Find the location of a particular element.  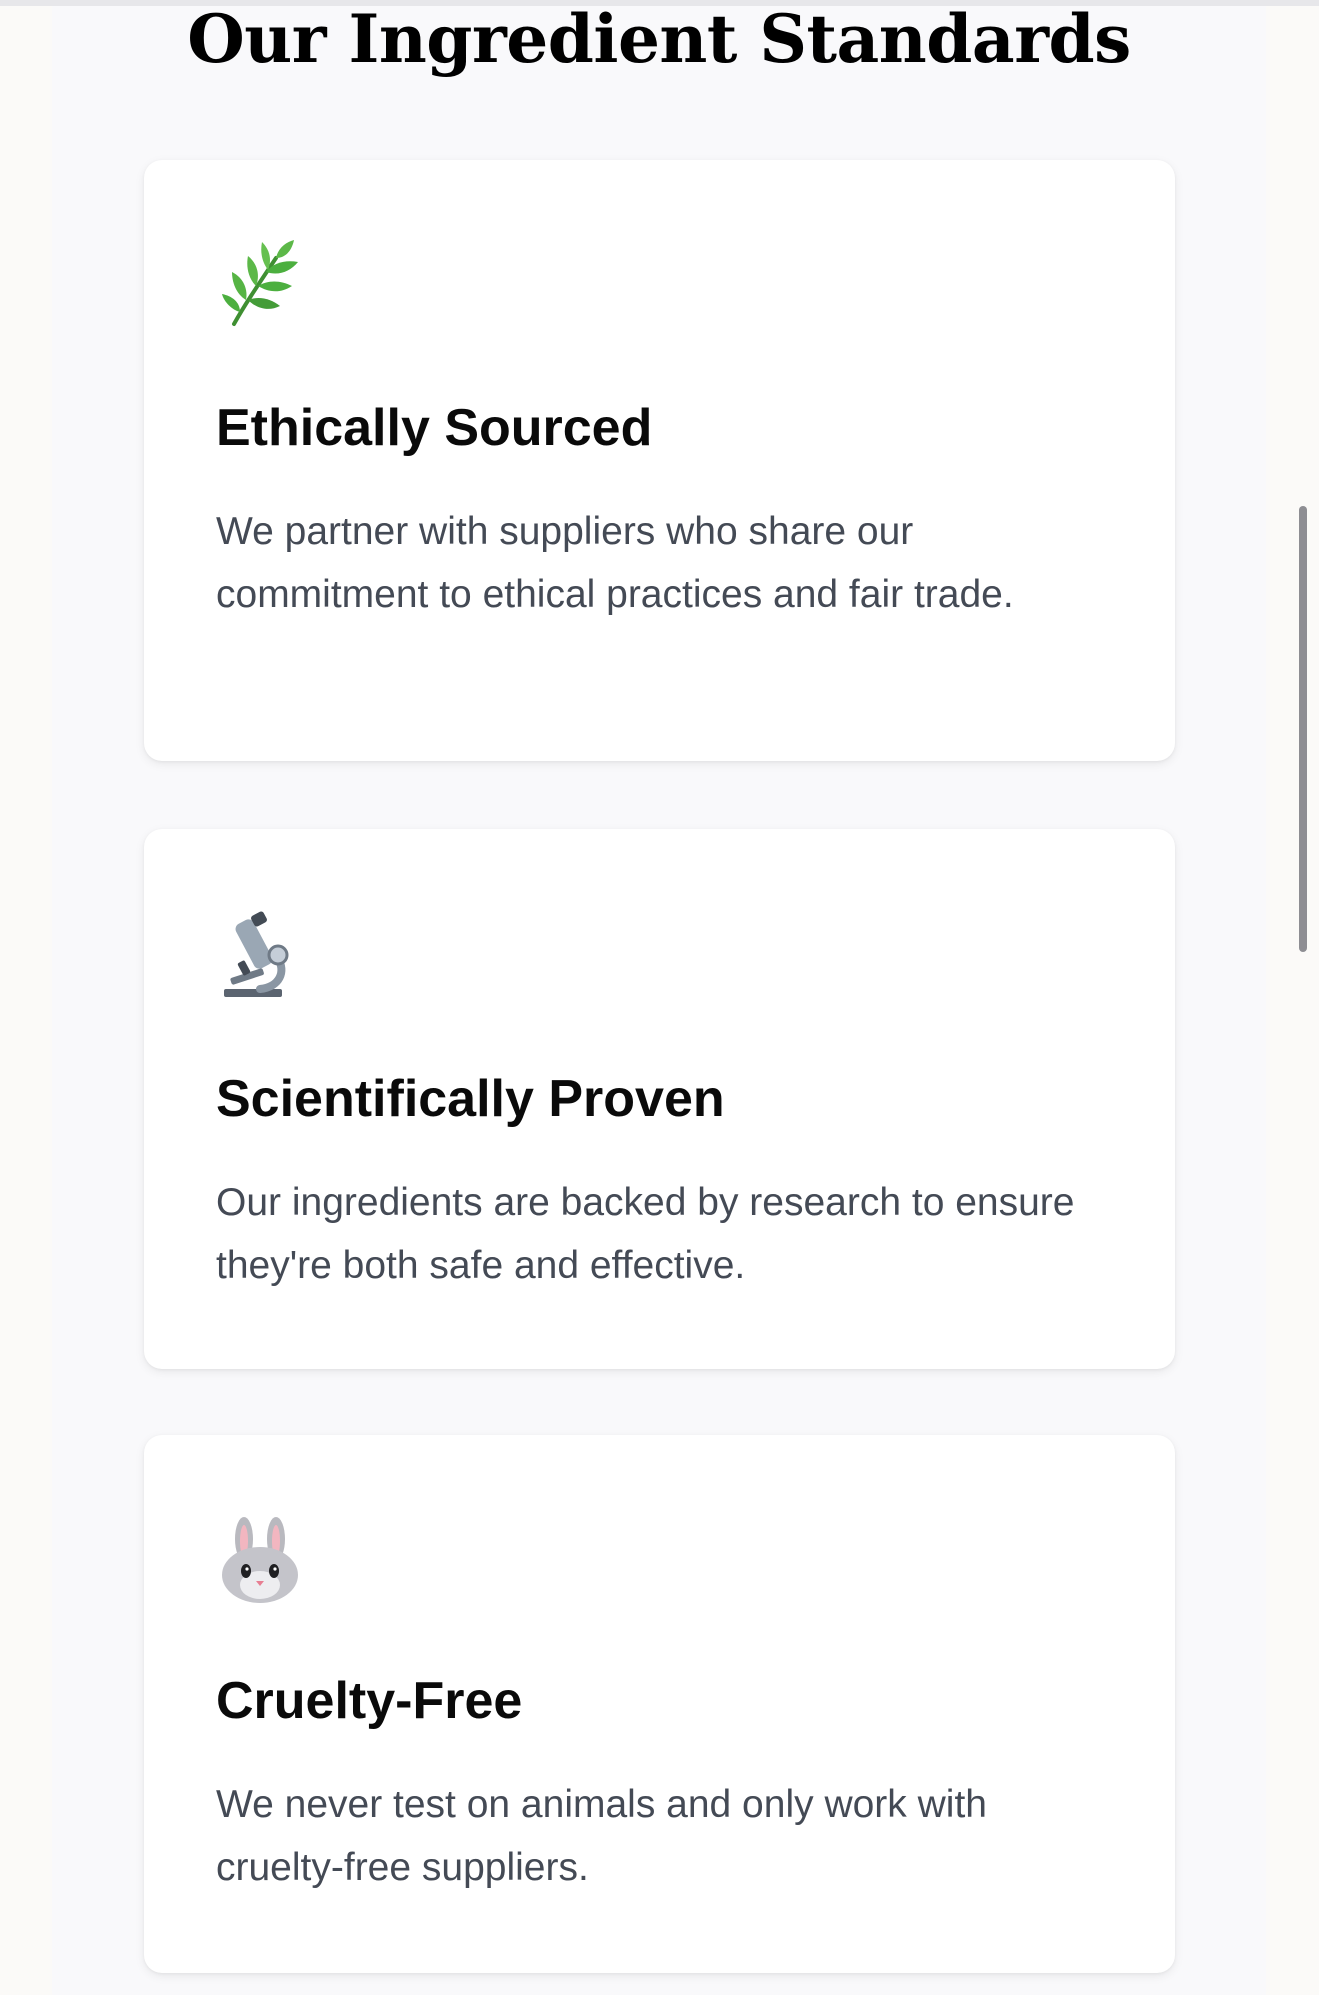

card-title: Ethically Sourced is located at coordinates (434, 428).